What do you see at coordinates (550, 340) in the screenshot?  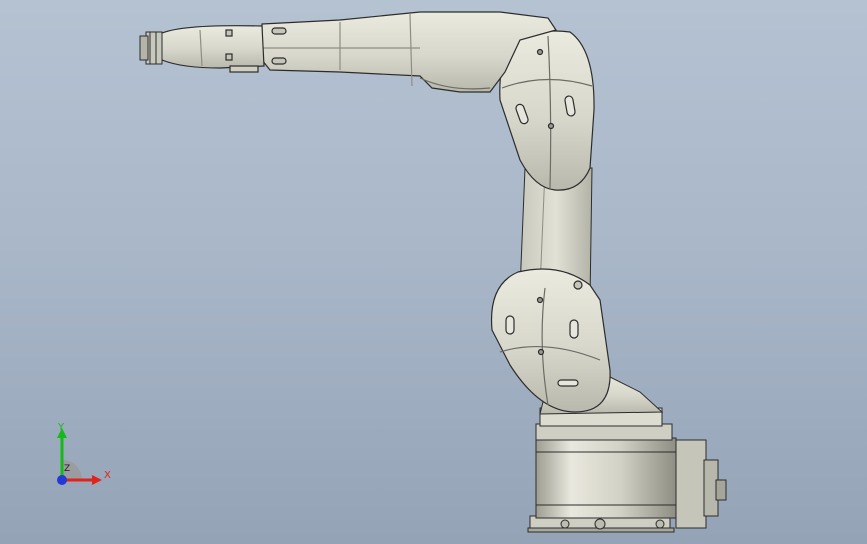 I see `shoulder-joint-cover` at bounding box center [550, 340].